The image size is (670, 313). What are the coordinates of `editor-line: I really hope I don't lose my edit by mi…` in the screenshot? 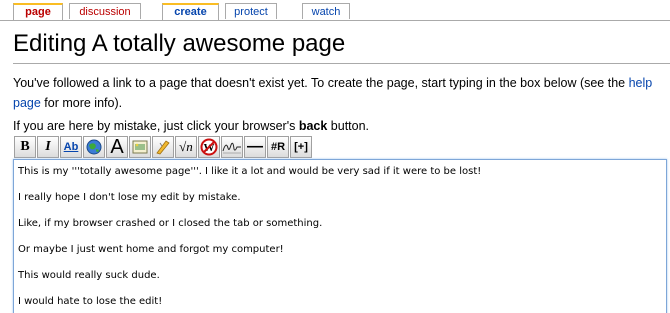 It's located at (129, 197).